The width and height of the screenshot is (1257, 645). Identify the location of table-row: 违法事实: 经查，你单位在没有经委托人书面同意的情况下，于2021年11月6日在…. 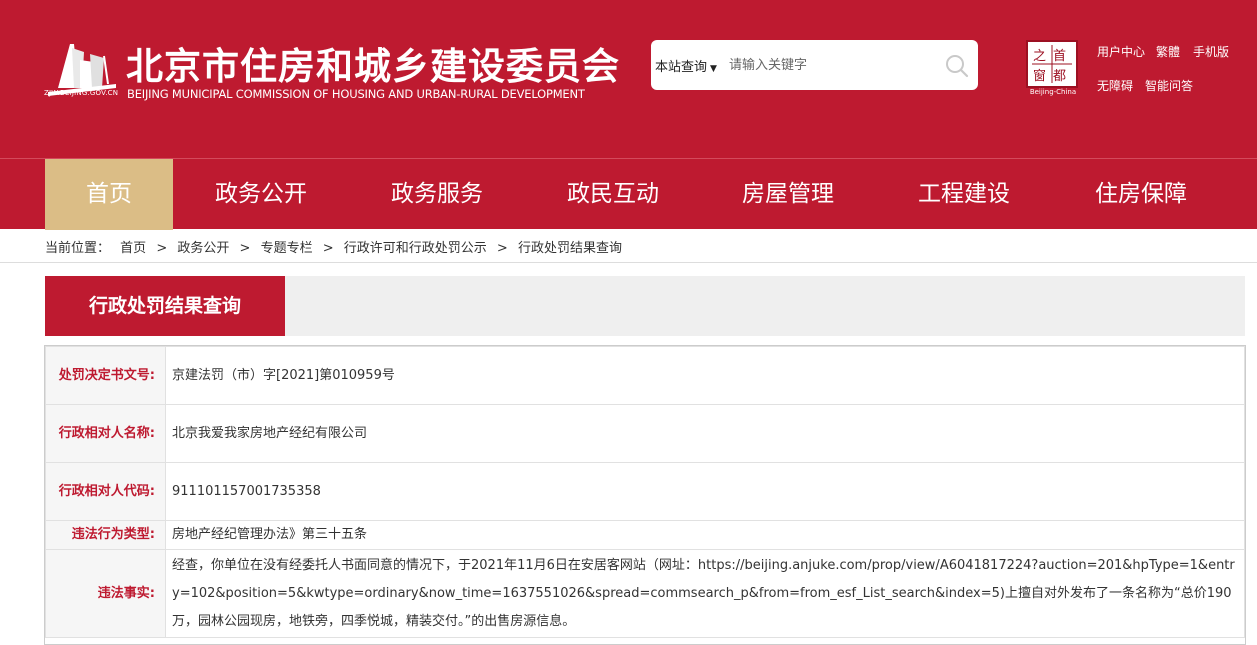
(645, 593).